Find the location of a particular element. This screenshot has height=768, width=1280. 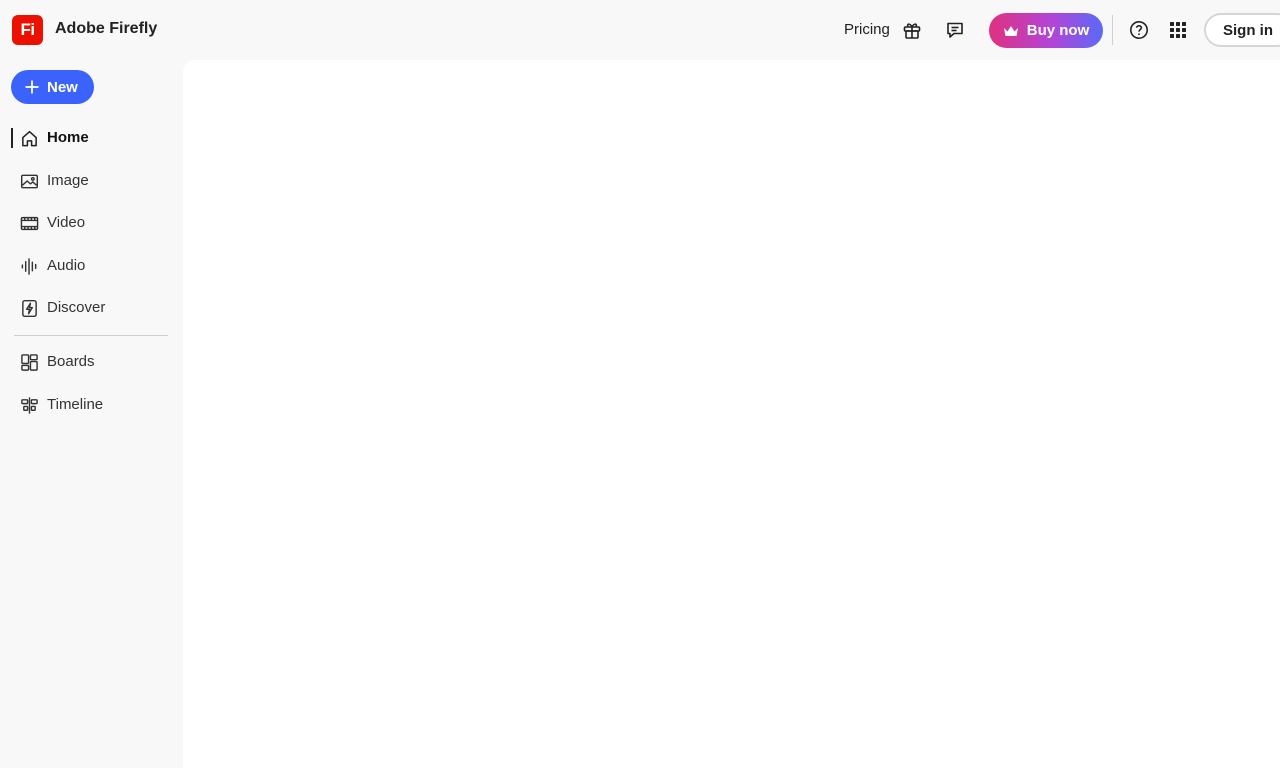

new-button: New is located at coordinates (52, 87).